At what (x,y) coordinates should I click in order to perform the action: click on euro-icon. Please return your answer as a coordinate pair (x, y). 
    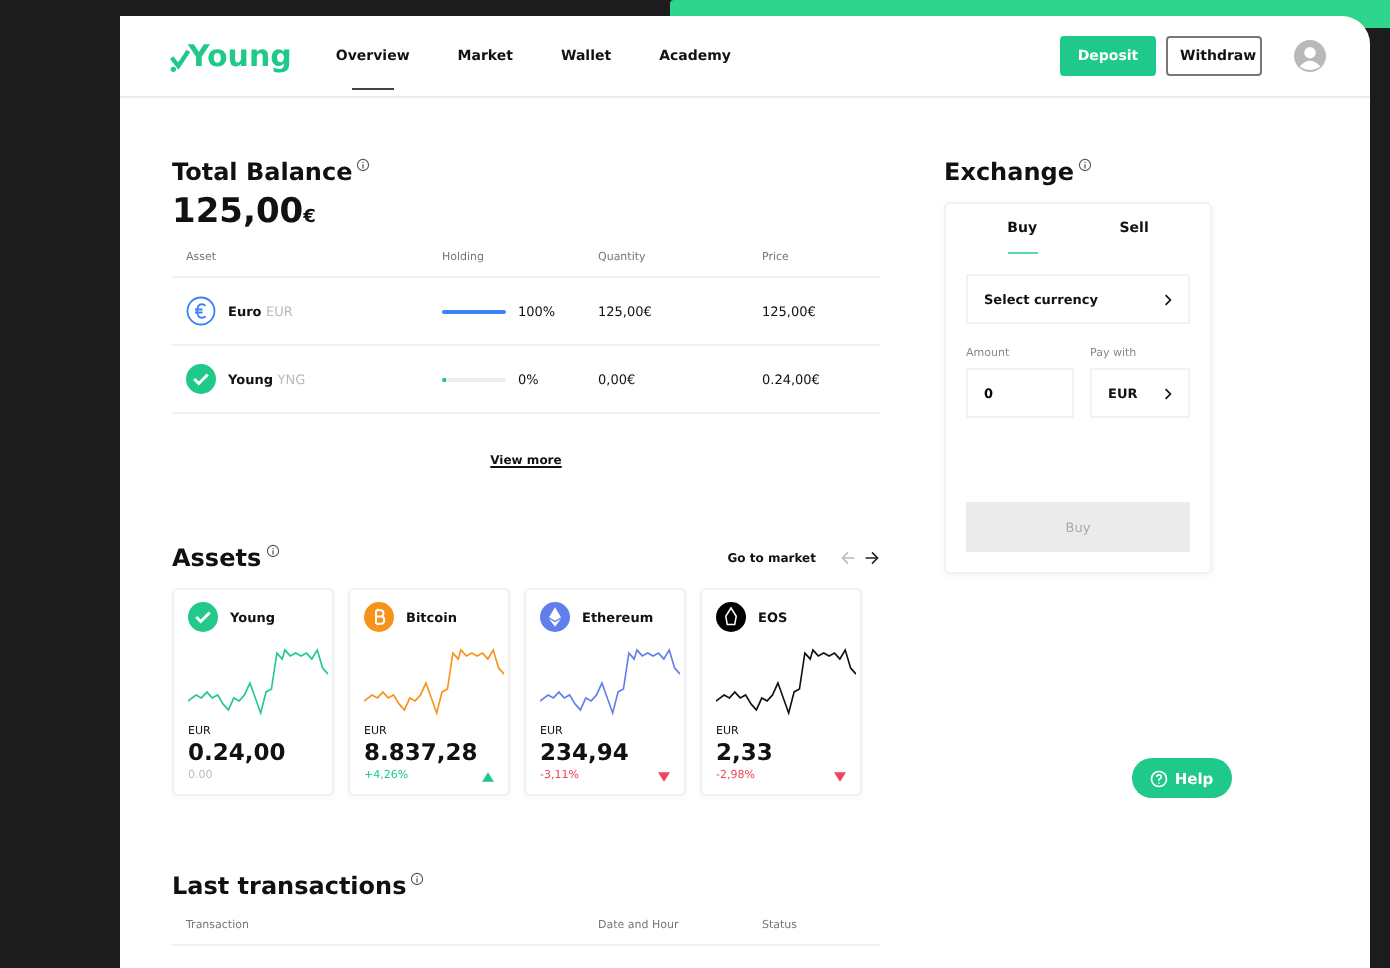
    Looking at the image, I should click on (201, 311).